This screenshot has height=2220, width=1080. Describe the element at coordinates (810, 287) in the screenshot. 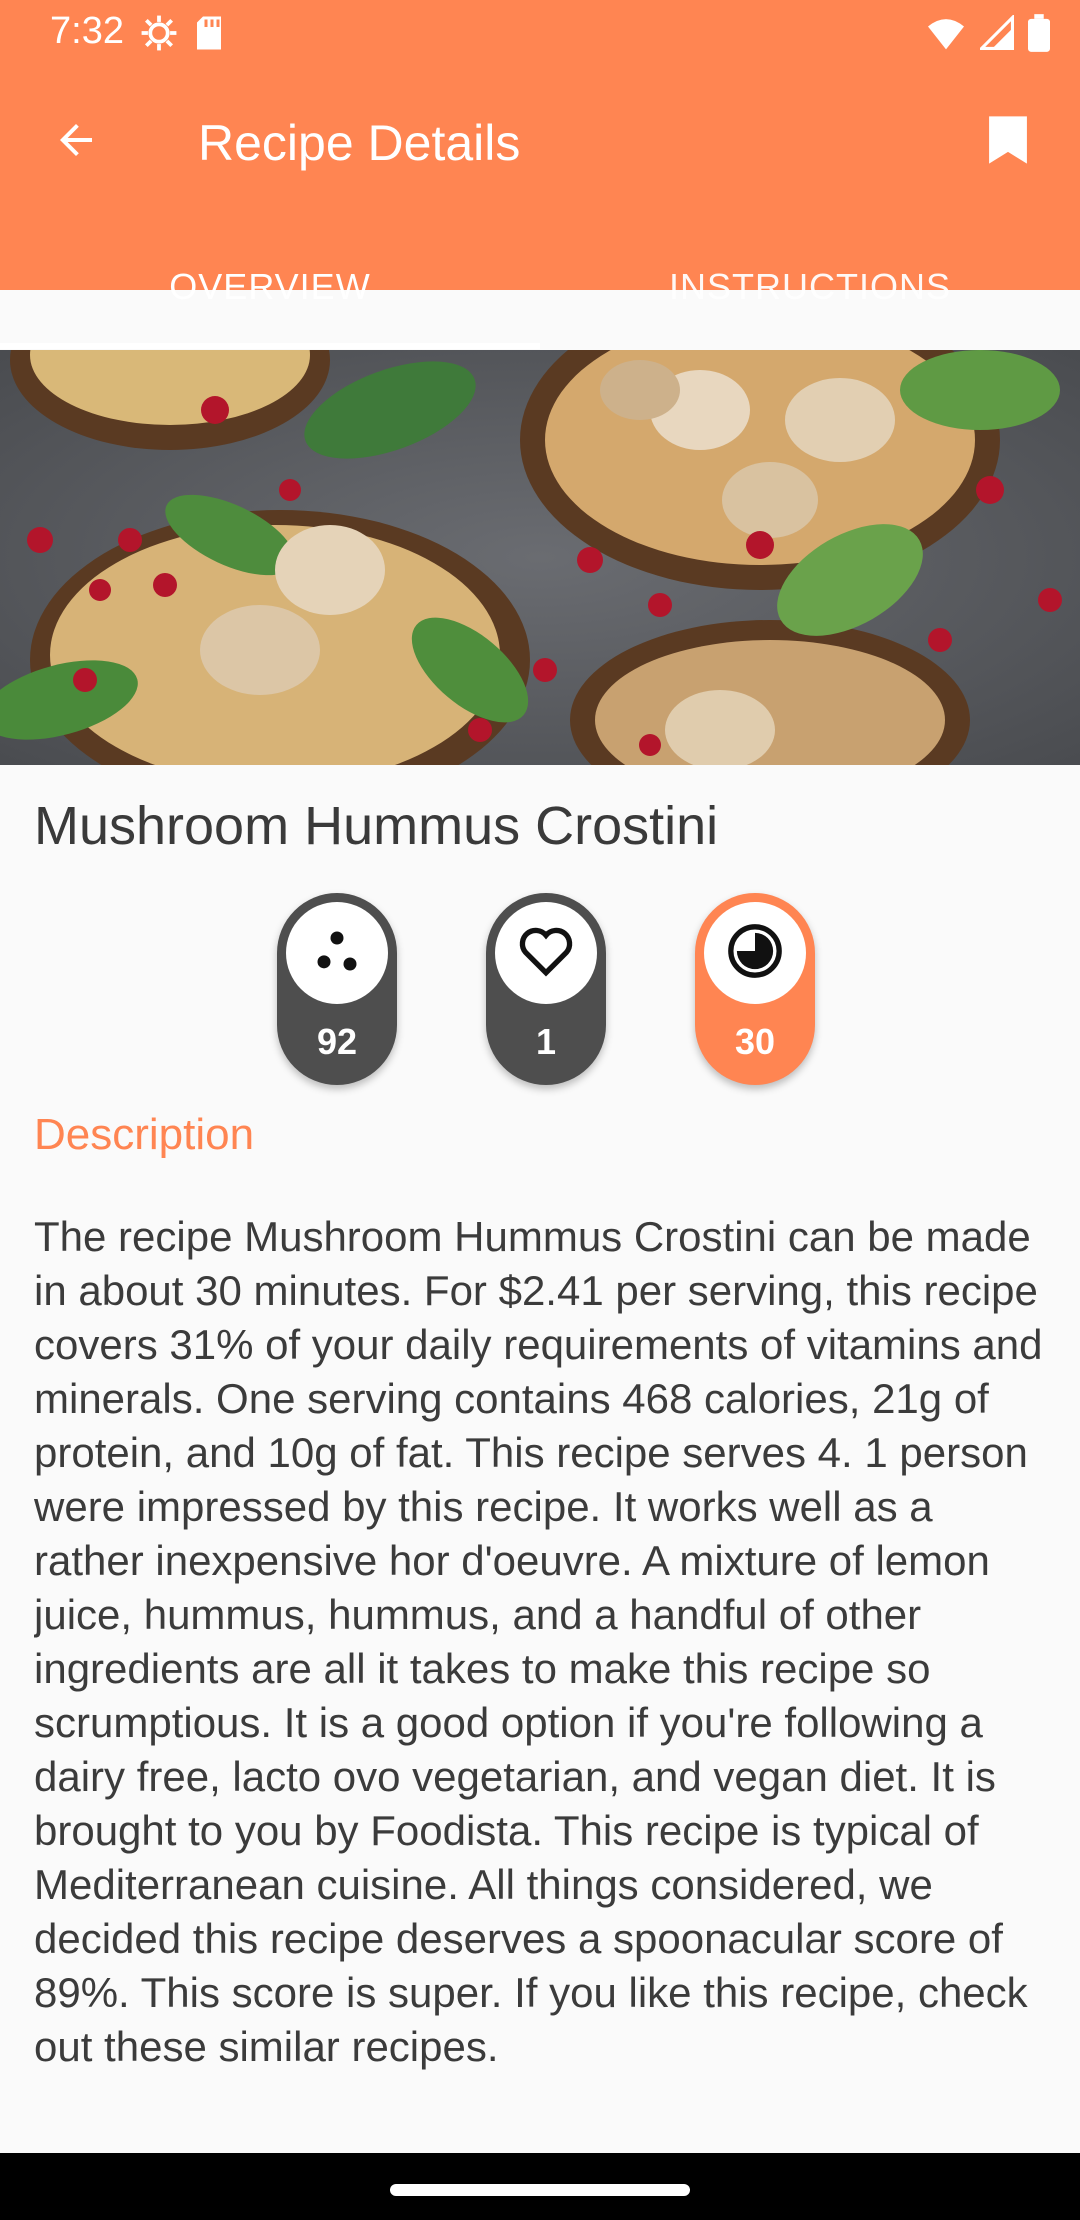

I see `tab-instructions: INSTRUCTIONS` at that location.